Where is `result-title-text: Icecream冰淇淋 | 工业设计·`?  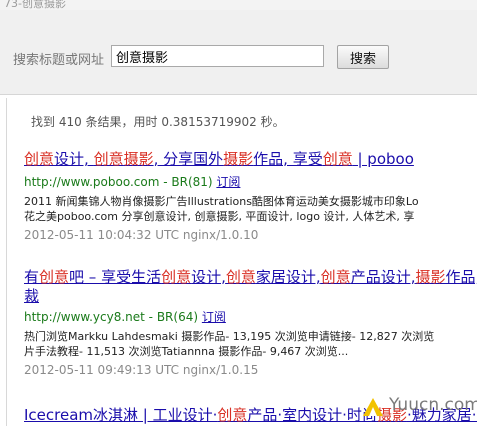 result-title-text: Icecream冰淇淋 | 工业设计· is located at coordinates (121, 415).